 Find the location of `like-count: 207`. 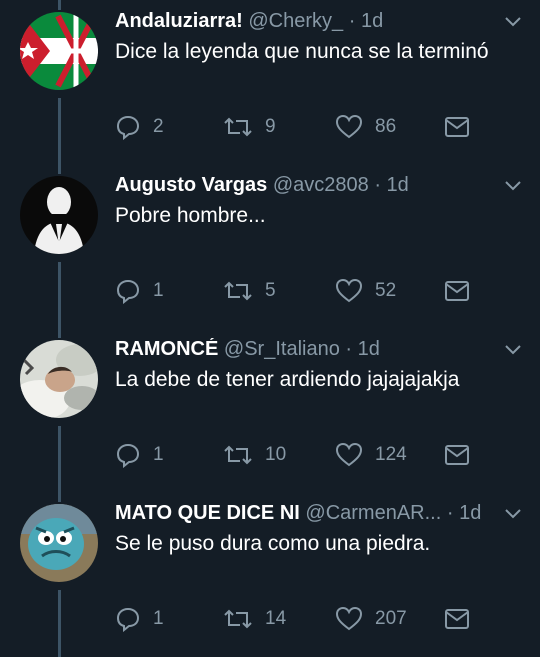

like-count: 207 is located at coordinates (391, 618).